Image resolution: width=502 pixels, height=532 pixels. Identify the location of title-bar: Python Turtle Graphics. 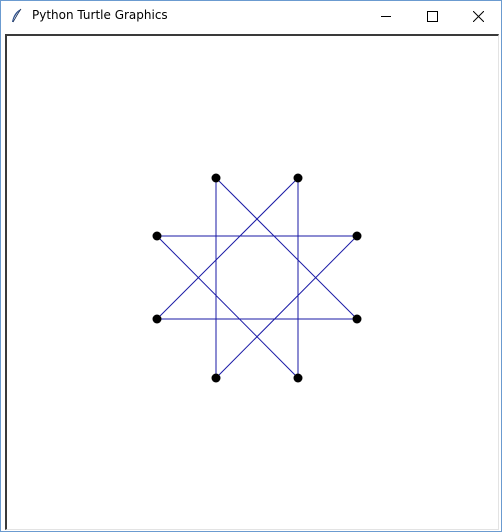
(251, 16).